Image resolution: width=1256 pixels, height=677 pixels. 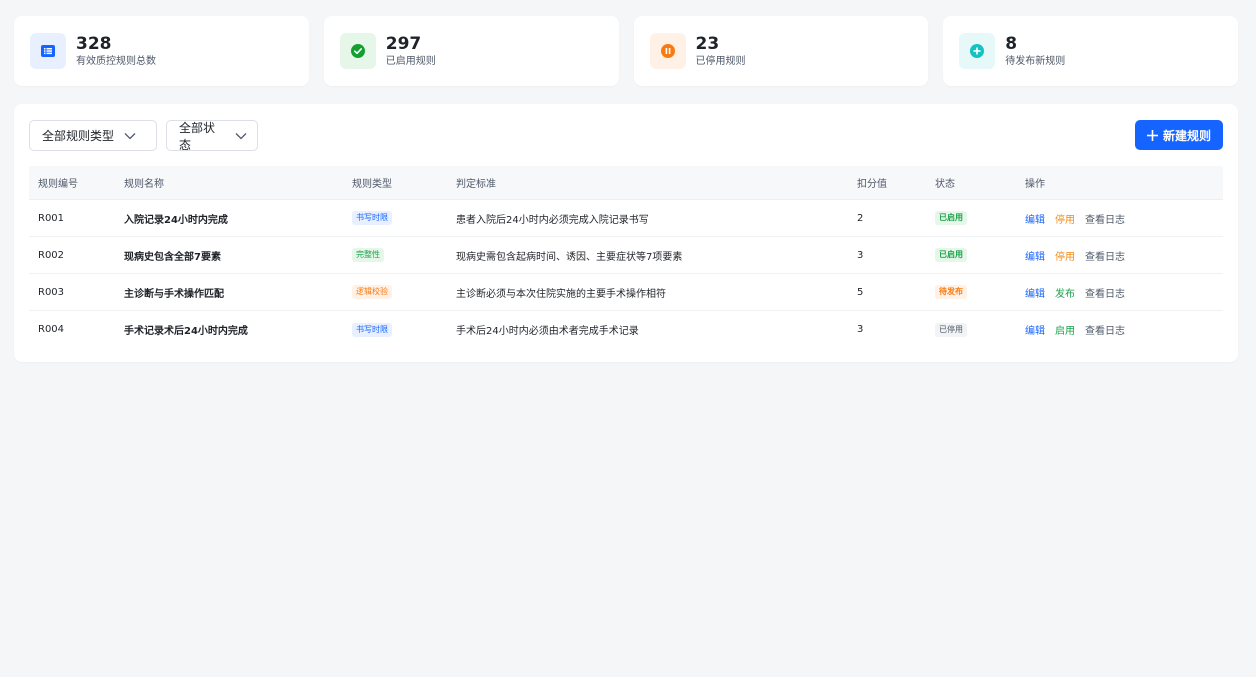 I want to click on rule-standard: 手术后24小时内必须由术者完成手术记录, so click(x=547, y=331).